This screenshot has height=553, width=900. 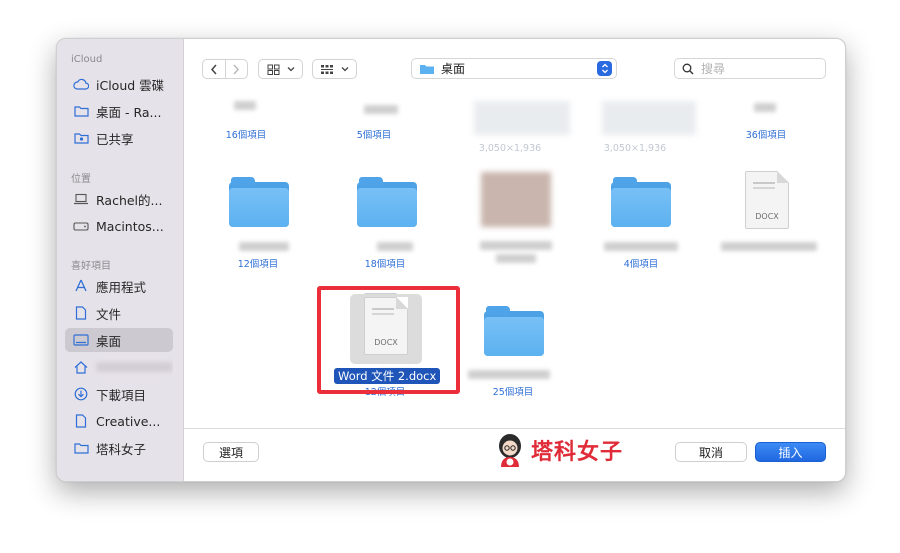 What do you see at coordinates (711, 452) in the screenshot?
I see `cancel-button: 取消` at bounding box center [711, 452].